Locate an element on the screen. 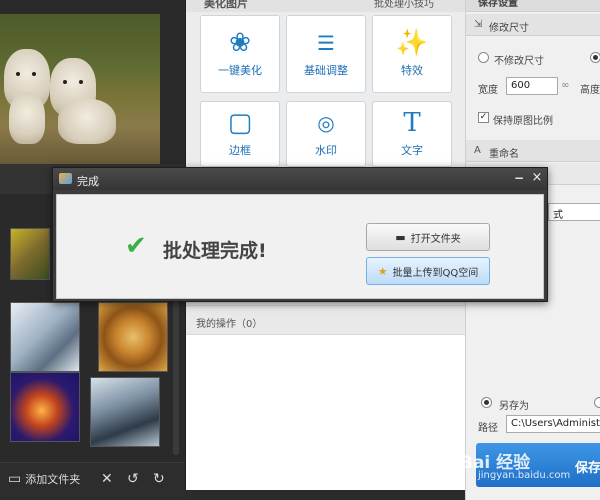 Image resolution: width=600 pixels, height=500 pixels. open-folder-button: ▬ 打开文件夹 is located at coordinates (428, 237).